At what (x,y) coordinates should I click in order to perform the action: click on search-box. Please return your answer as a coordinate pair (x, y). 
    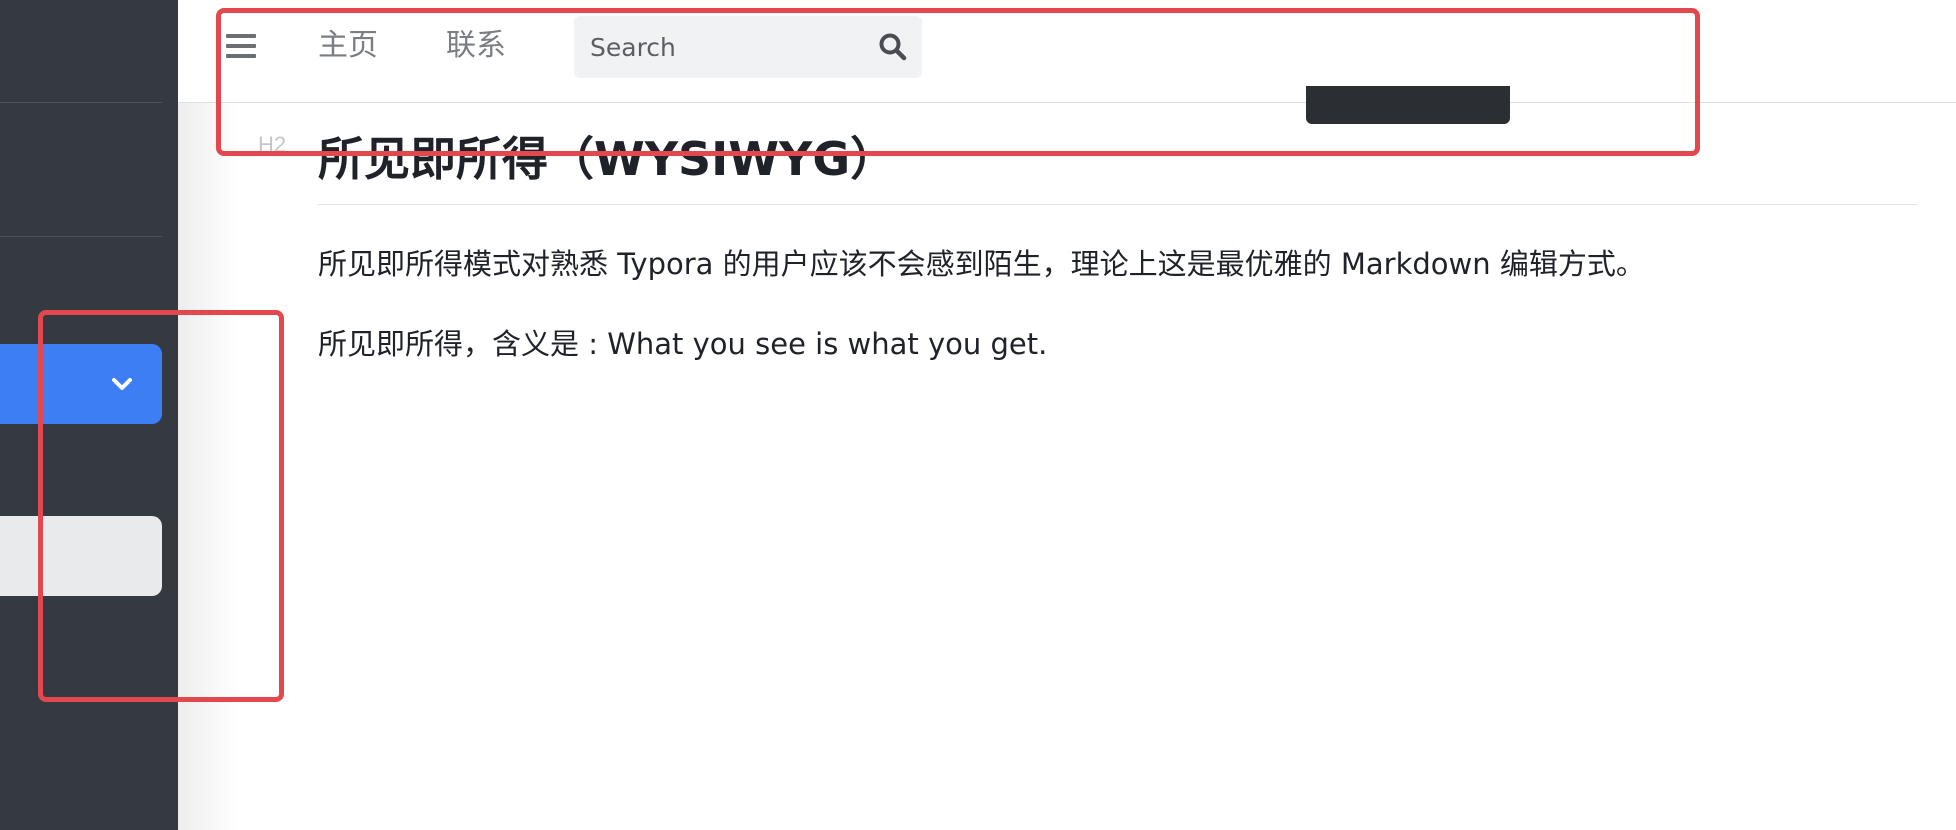
    Looking at the image, I should click on (748, 47).